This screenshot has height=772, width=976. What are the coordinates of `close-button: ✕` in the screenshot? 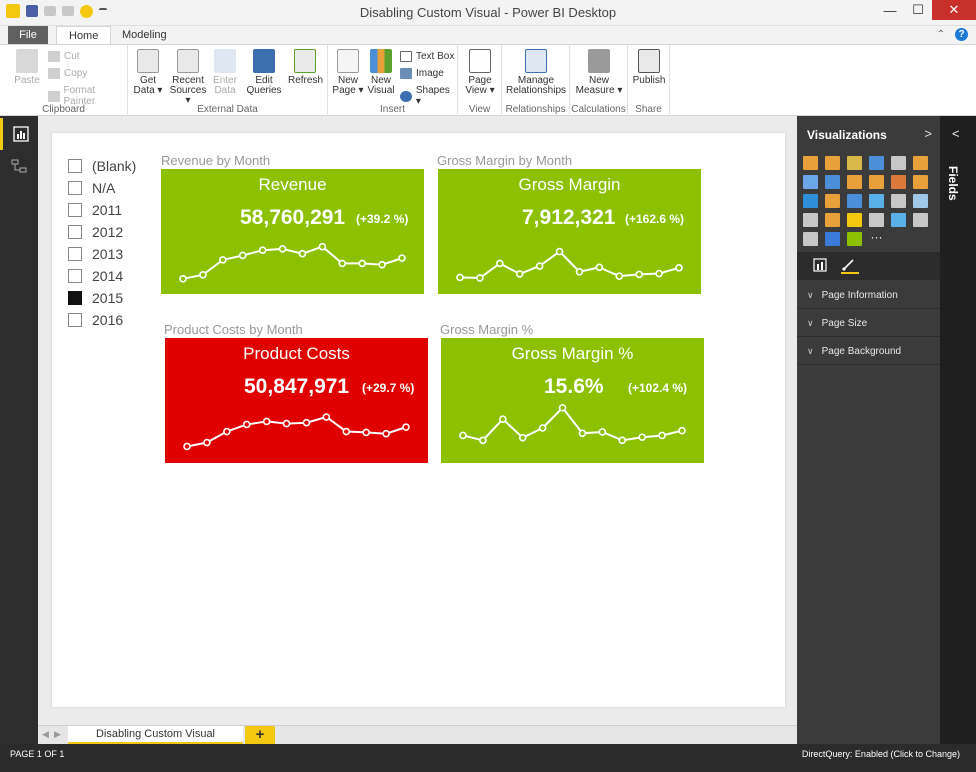 It's located at (954, 10).